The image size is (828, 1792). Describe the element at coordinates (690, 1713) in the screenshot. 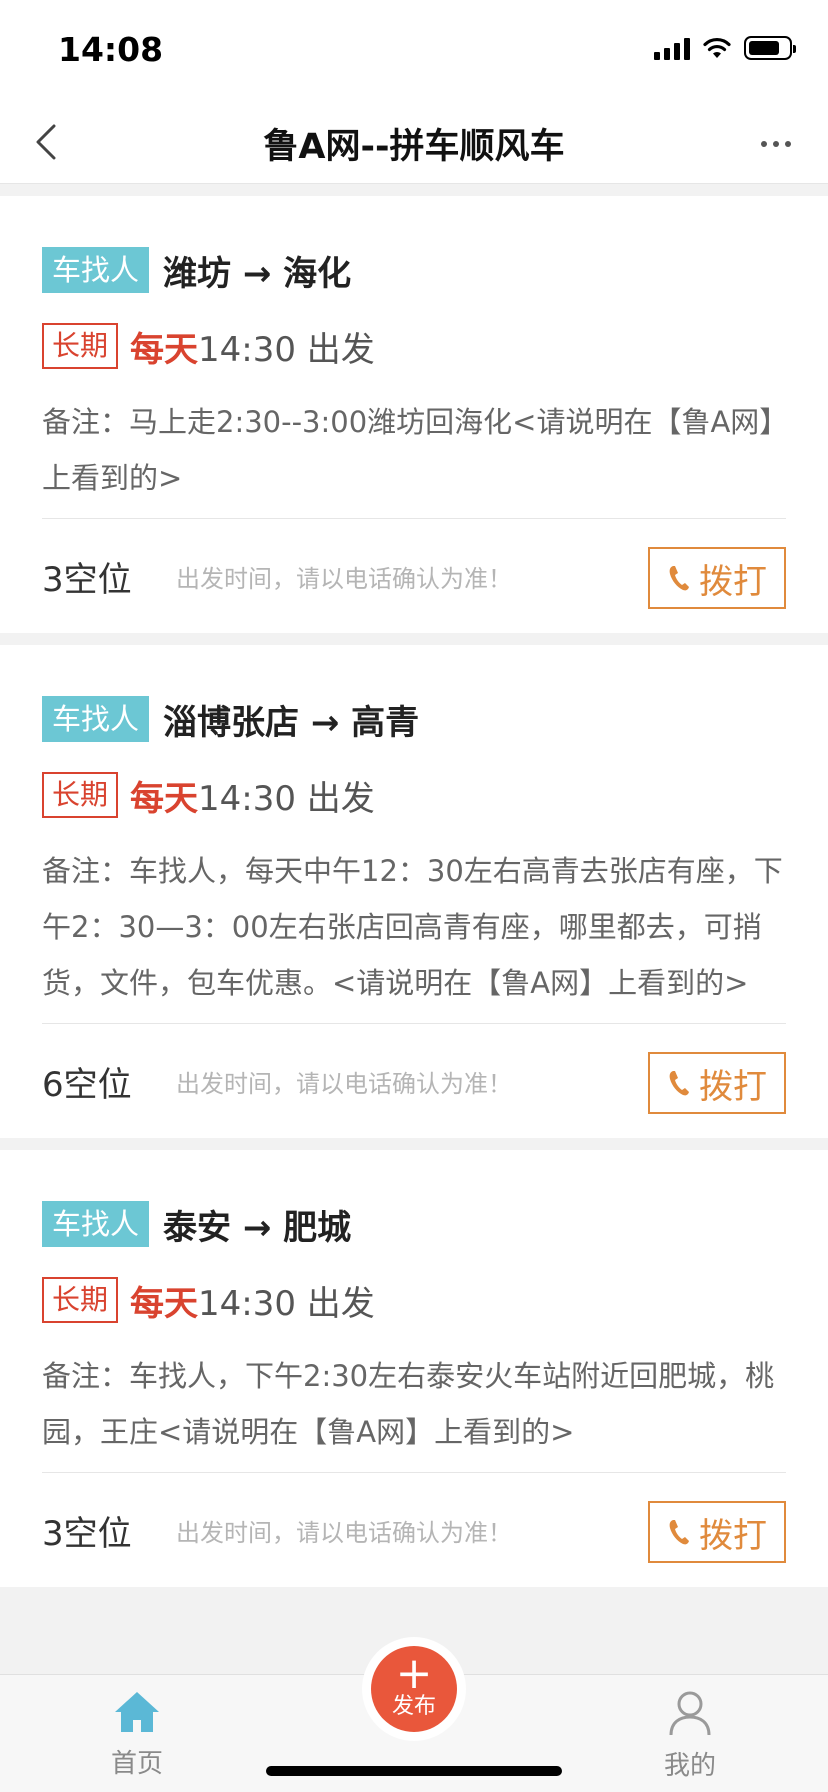

I see `user-icon` at that location.